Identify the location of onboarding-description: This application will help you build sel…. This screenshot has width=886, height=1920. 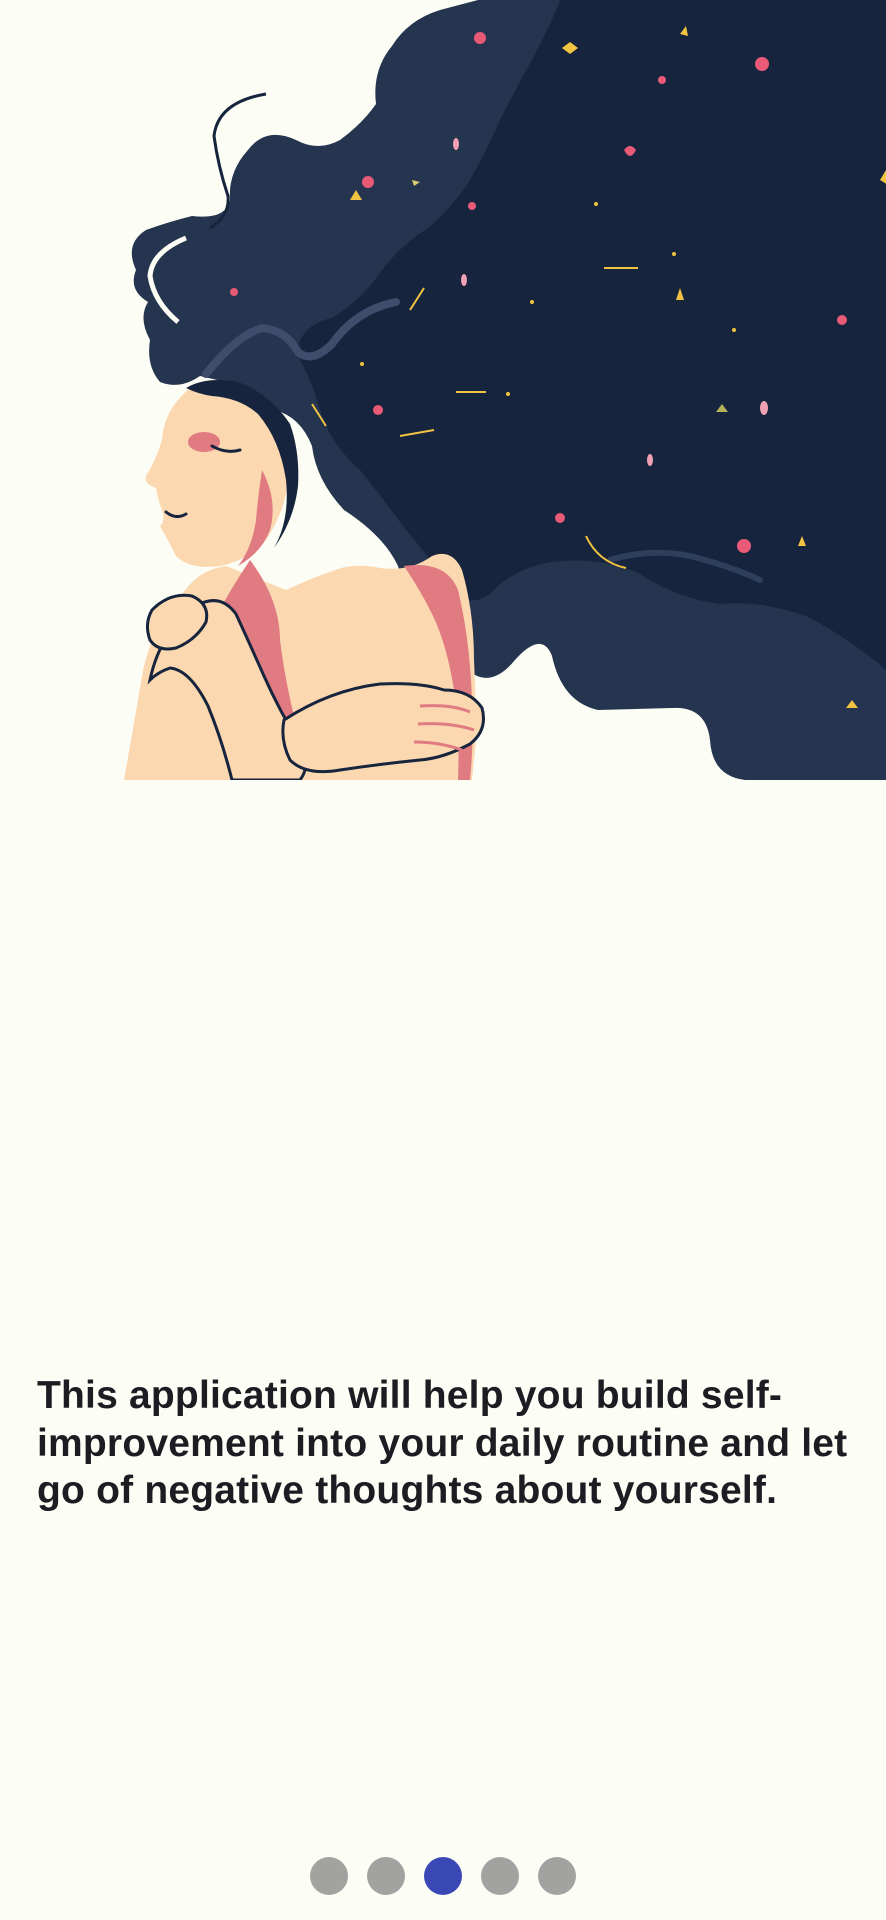
(442, 1443).